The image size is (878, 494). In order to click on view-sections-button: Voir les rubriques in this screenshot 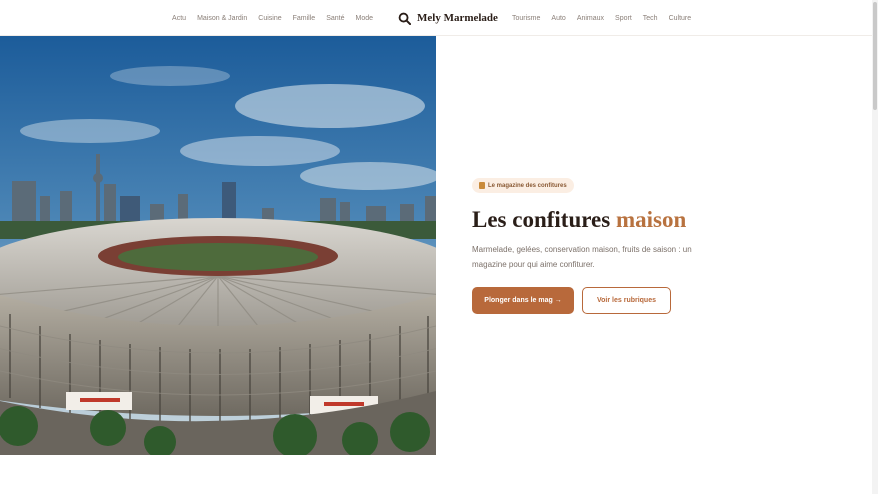, I will do `click(626, 300)`.